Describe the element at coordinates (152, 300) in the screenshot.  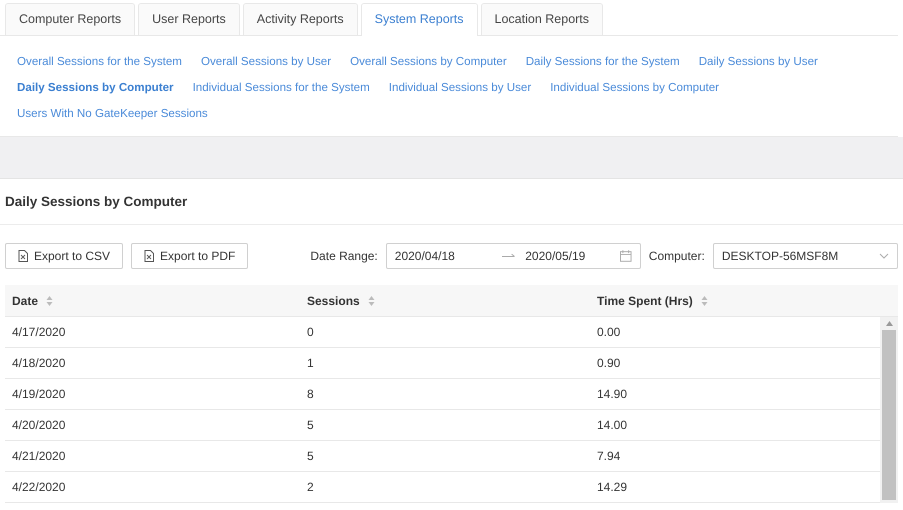
I see `column-header: Date` at that location.